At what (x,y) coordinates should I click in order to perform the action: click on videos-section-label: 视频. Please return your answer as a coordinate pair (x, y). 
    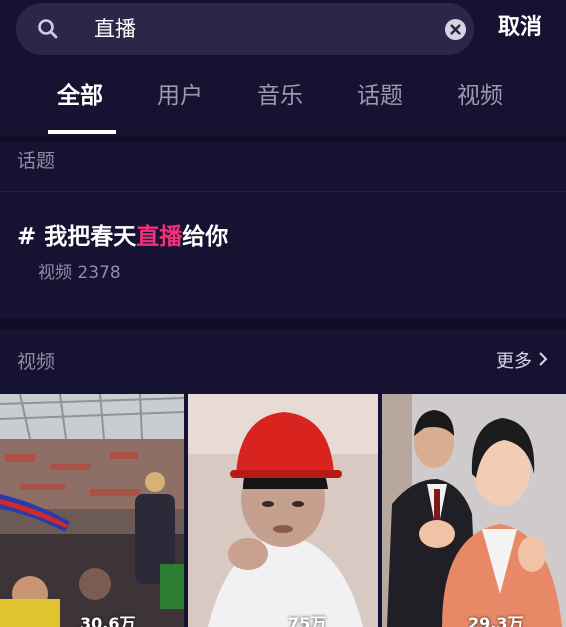
    Looking at the image, I should click on (36, 362).